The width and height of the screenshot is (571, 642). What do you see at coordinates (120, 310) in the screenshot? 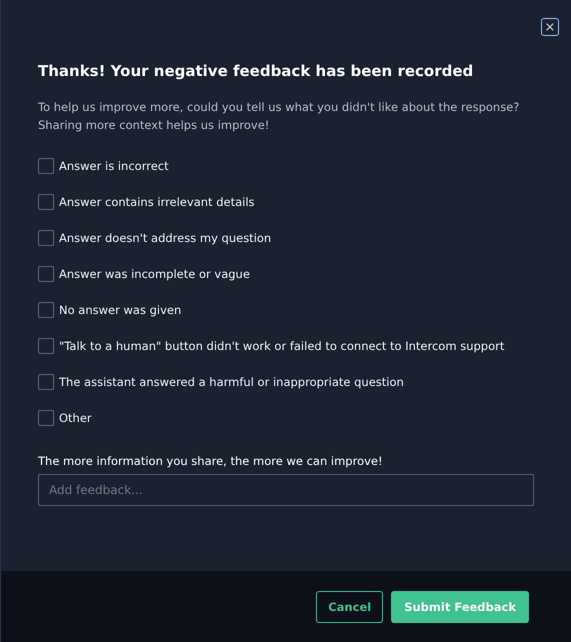
I see `checkbox-label: No answer was given` at bounding box center [120, 310].